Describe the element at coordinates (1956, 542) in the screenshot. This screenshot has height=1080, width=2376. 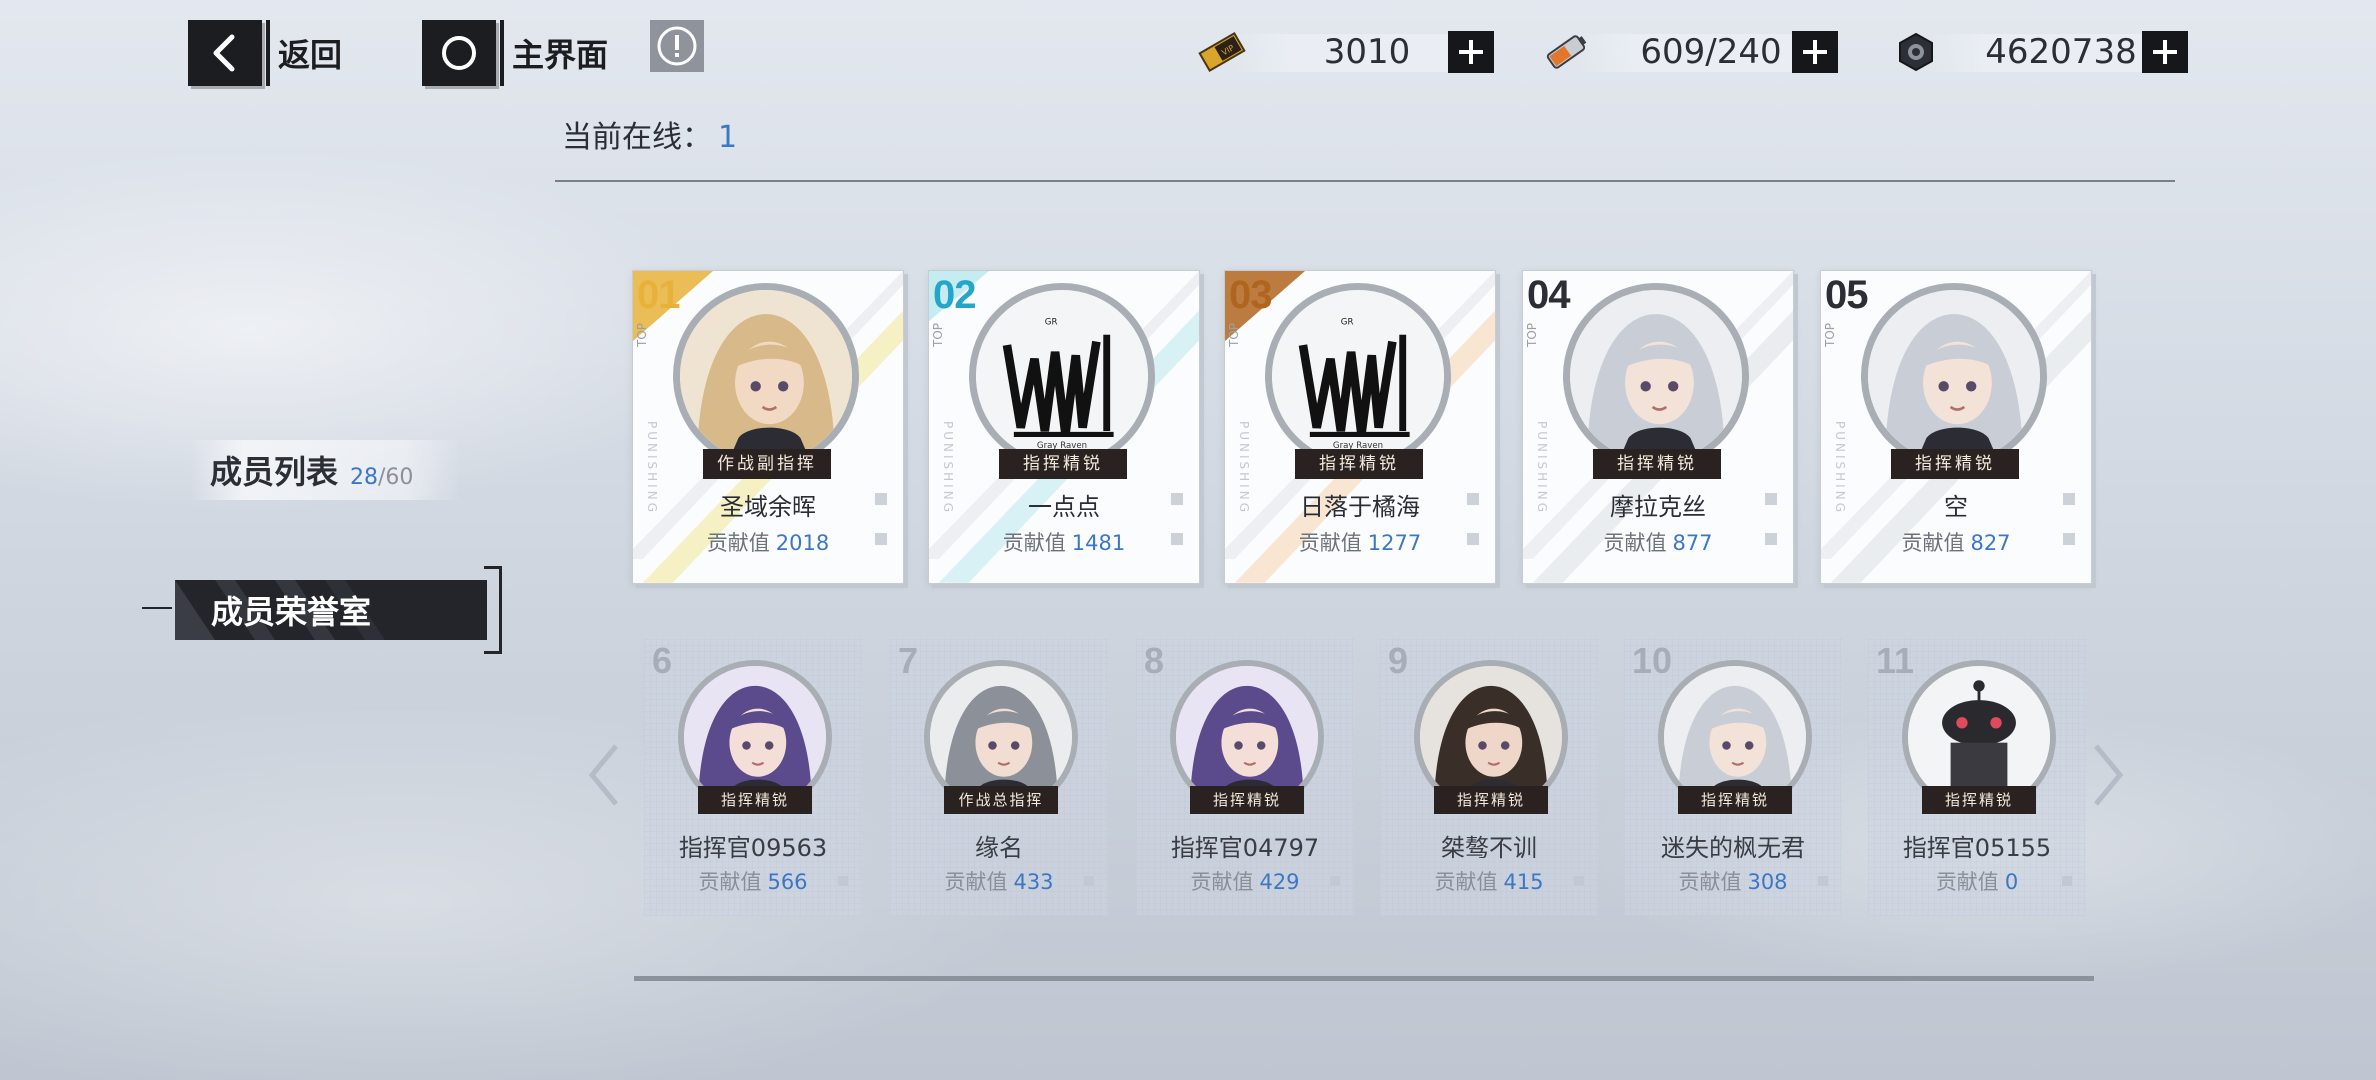
I see `contribution: 贡献值 827` at that location.